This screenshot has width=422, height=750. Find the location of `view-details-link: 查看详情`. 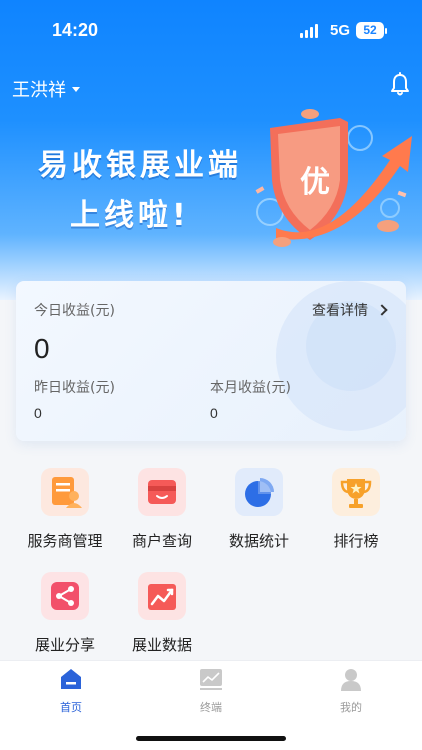

view-details-link: 查看详情 is located at coordinates (350, 310).